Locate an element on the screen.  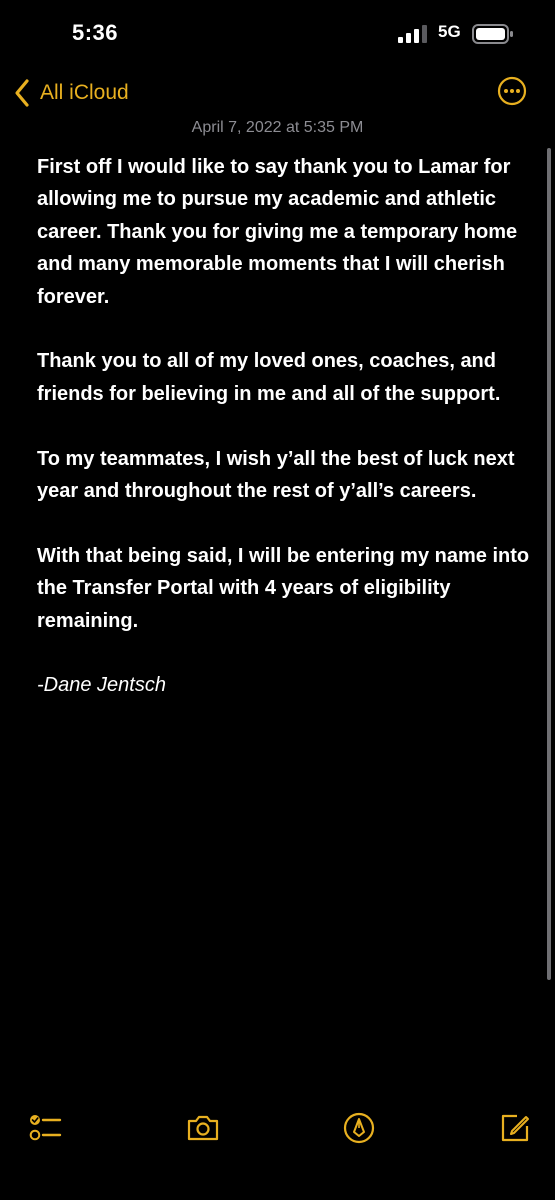
status-bar: 5:36 5G is located at coordinates (277, 32).